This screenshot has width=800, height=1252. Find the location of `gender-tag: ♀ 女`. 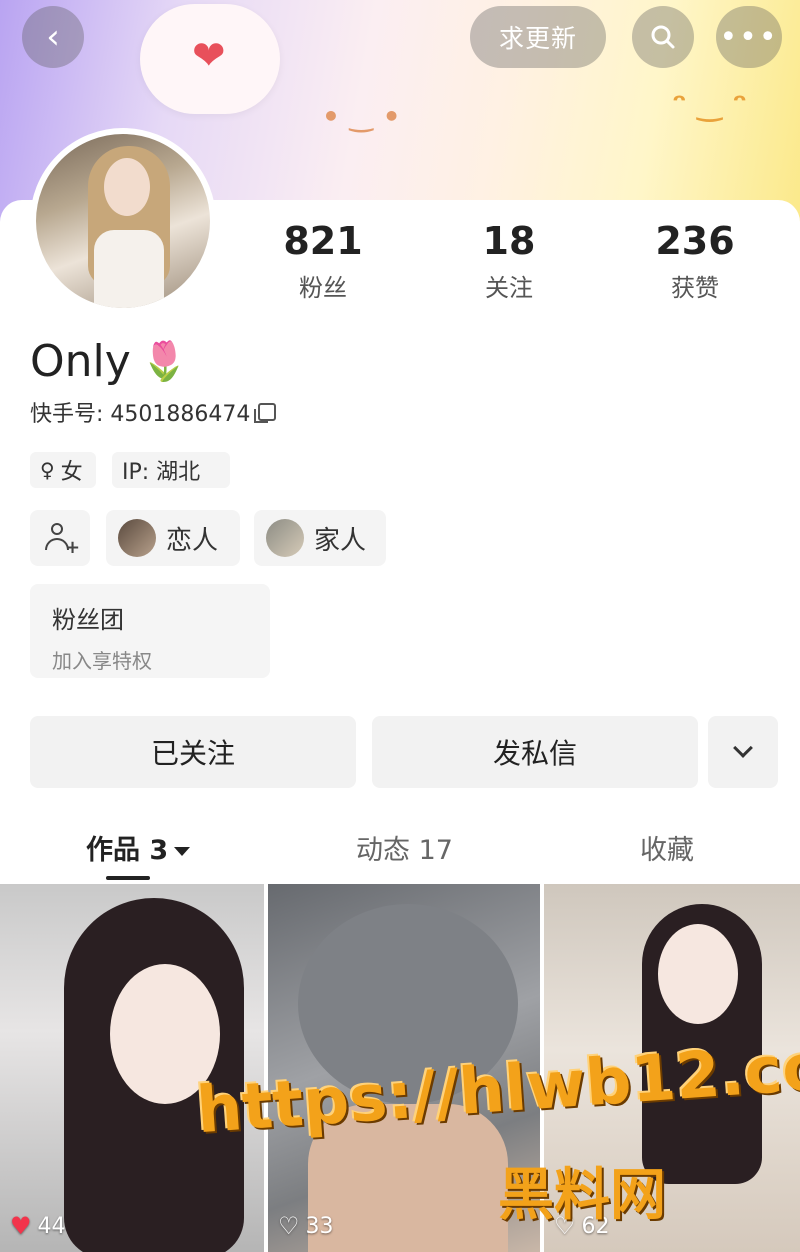

gender-tag: ♀ 女 is located at coordinates (63, 470).